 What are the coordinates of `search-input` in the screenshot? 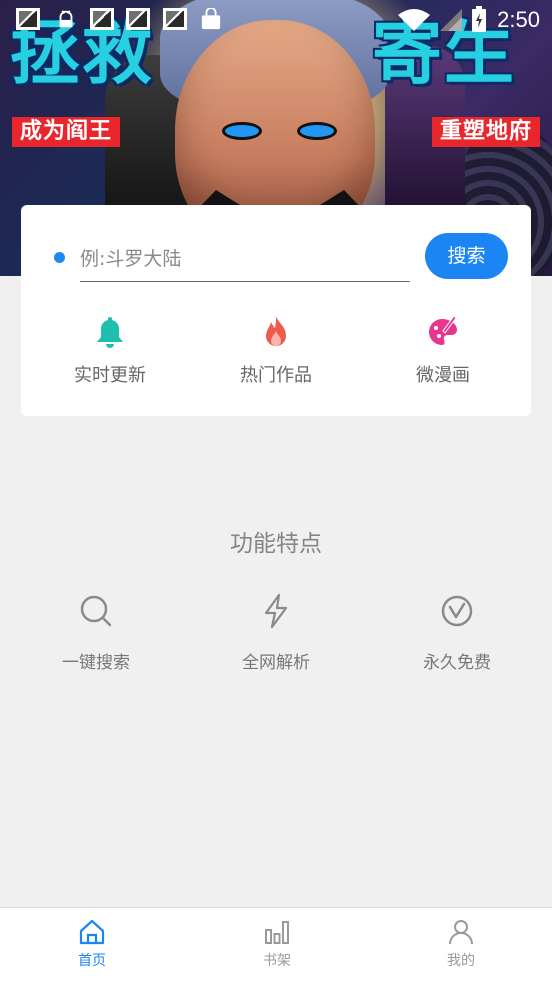 It's located at (245, 259).